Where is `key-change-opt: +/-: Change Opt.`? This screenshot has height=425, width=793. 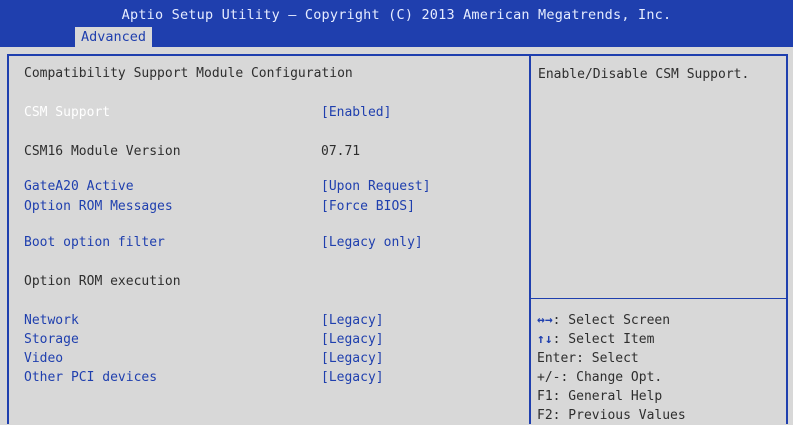
key-change-opt: +/-: Change Opt. is located at coordinates (600, 377).